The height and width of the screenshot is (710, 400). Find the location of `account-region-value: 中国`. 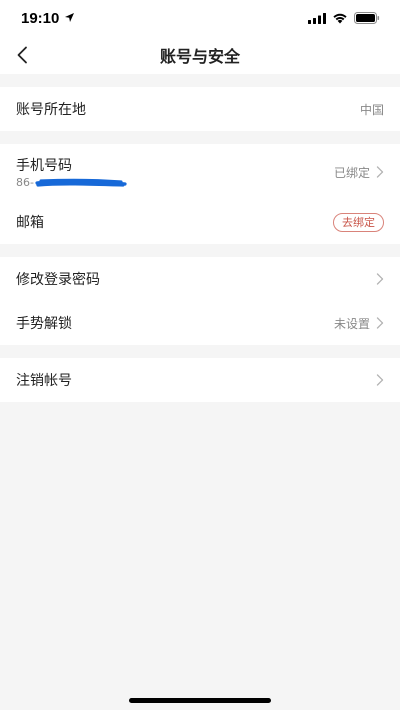

account-region-value: 中国 is located at coordinates (371, 109).